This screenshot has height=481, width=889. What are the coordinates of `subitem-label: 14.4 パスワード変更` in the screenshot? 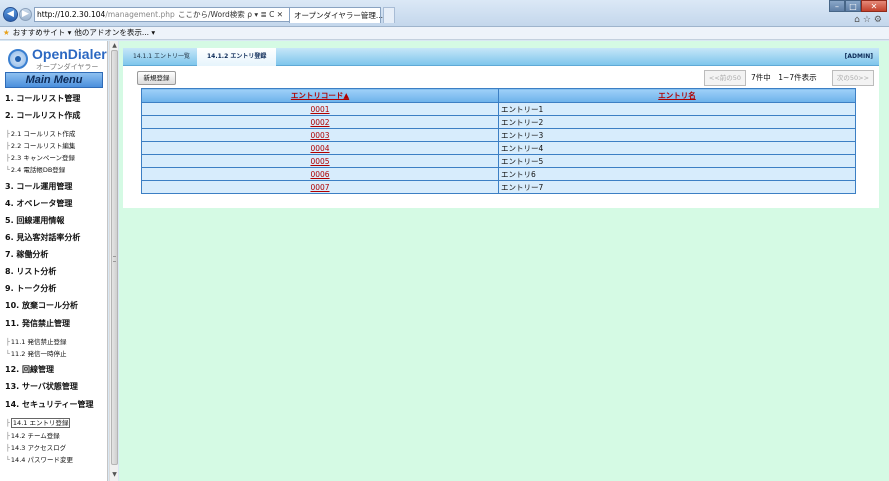 It's located at (41, 460).